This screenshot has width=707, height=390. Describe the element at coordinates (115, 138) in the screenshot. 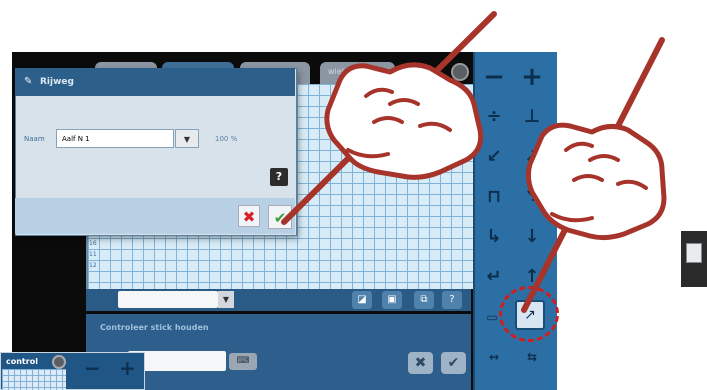

I see `name-field: Aalf N 1` at that location.